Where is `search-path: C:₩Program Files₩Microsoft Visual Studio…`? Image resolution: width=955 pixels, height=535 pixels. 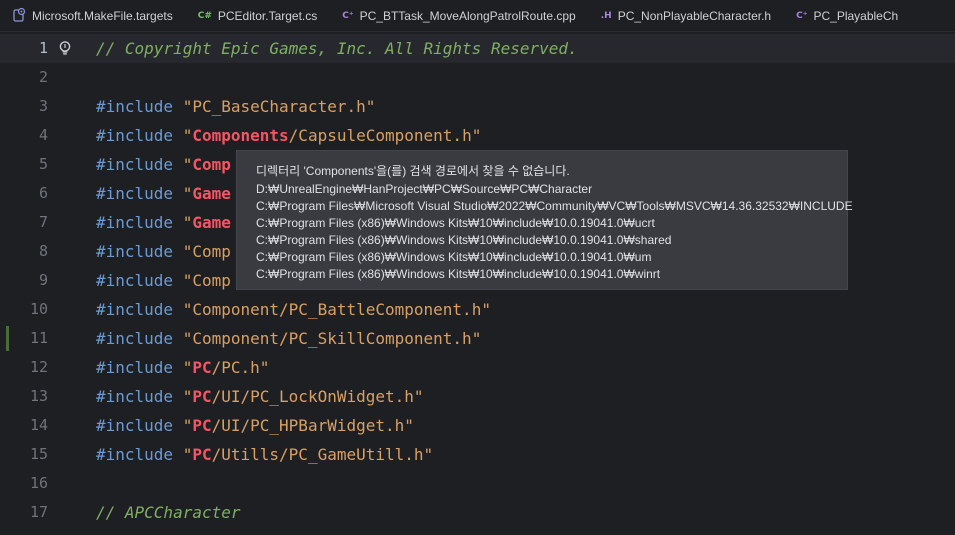
search-path: C:₩Program Files₩Microsoft Visual Studio… is located at coordinates (554, 206).